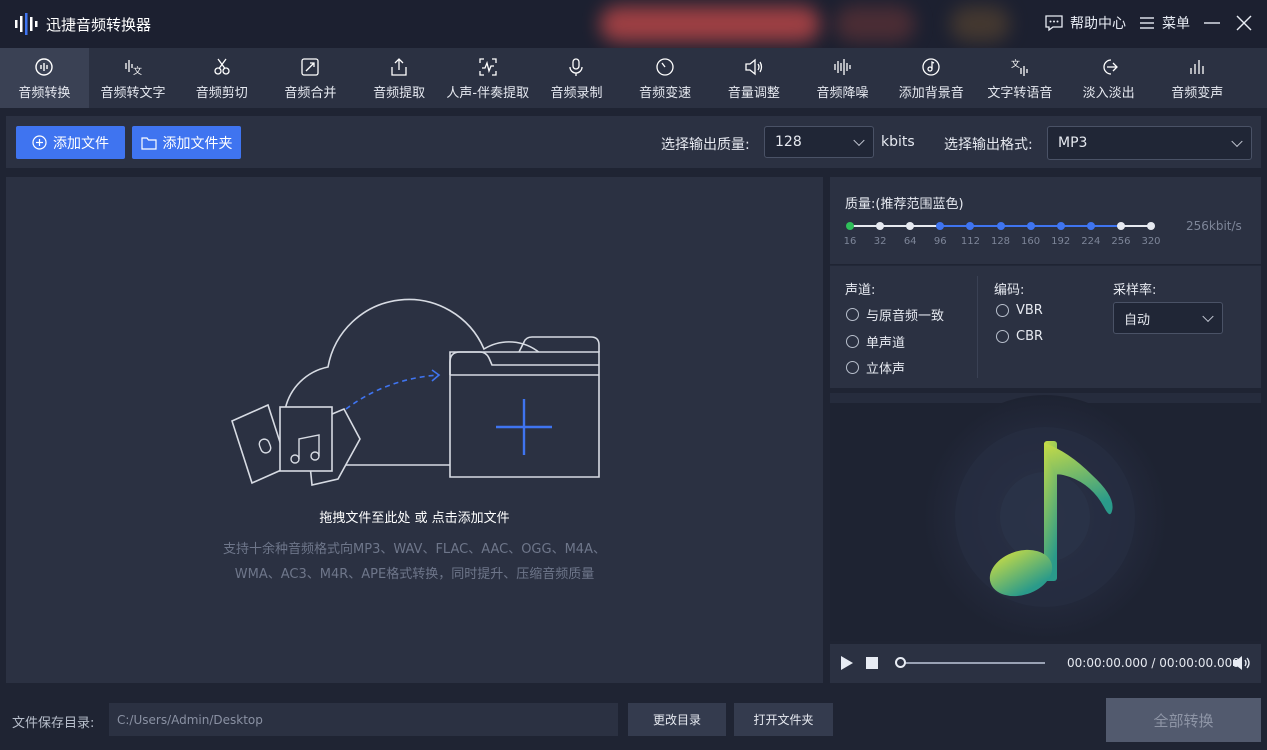 The width and height of the screenshot is (1267, 750). I want to click on playback-progress-handle, so click(900, 662).